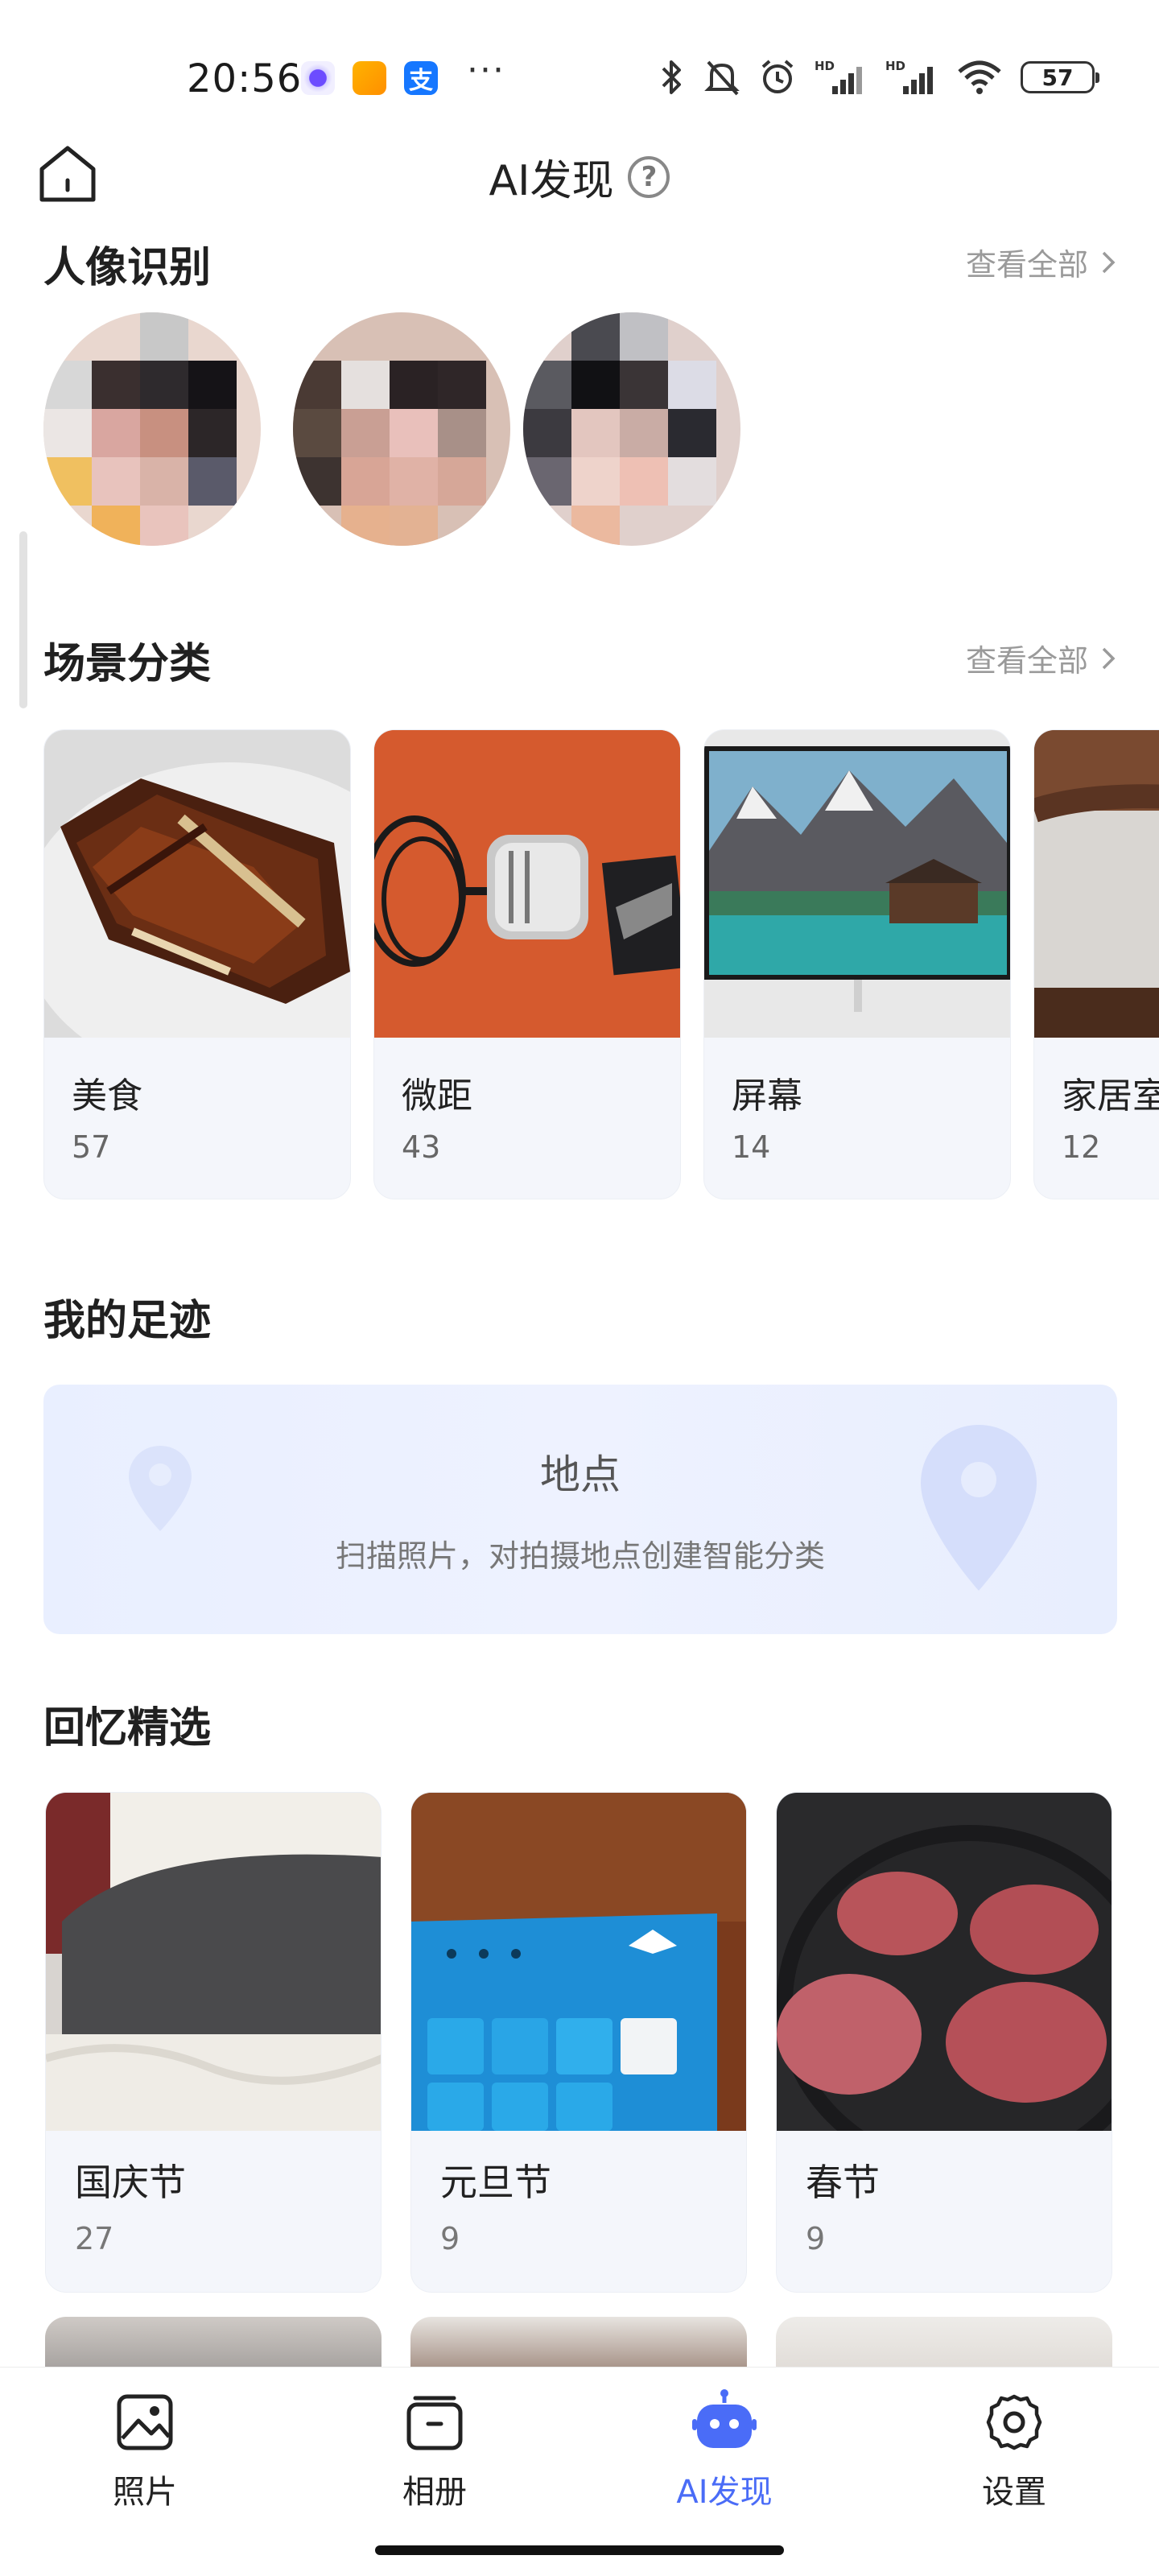 This screenshot has height=2576, width=1159. What do you see at coordinates (94, 2238) in the screenshot?
I see `memory-count: 27` at bounding box center [94, 2238].